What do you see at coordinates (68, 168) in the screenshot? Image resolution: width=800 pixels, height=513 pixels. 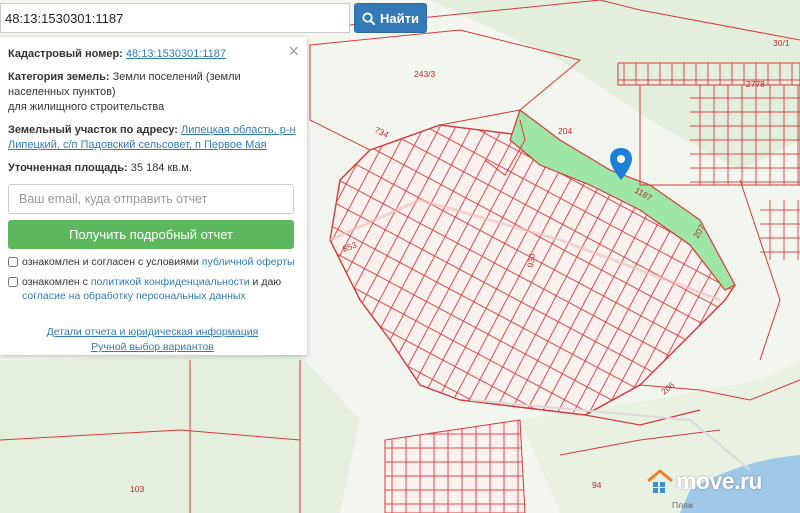 I see `area-label: Уточненная площадь:` at bounding box center [68, 168].